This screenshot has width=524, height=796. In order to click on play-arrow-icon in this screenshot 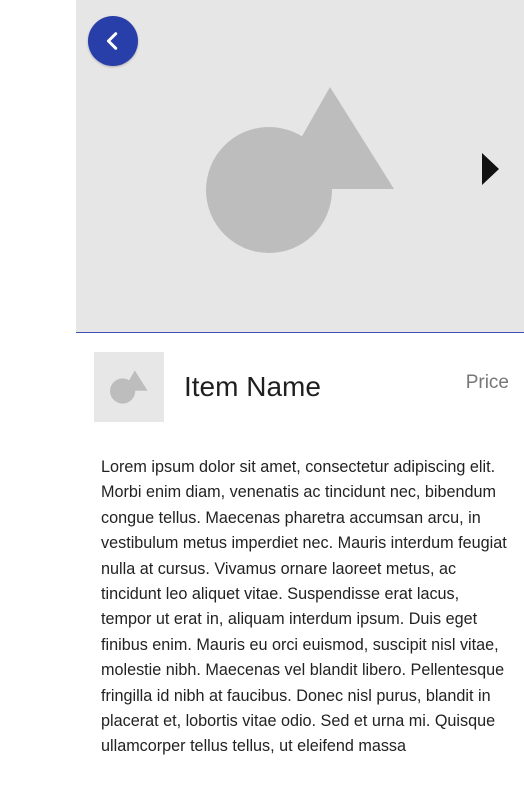, I will do `click(490, 169)`.